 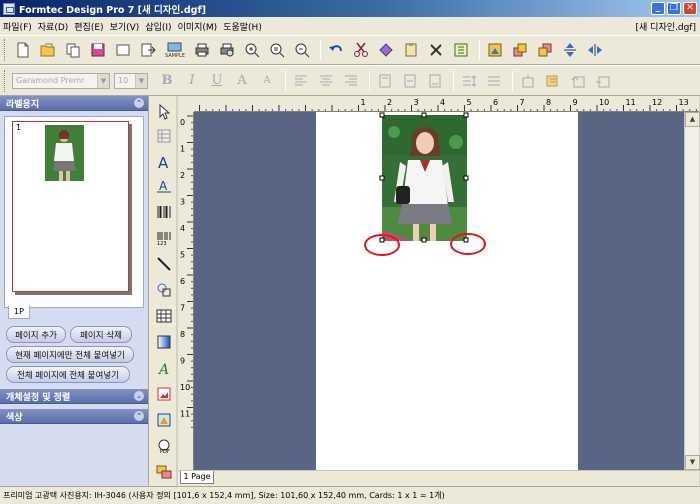 I want to click on page-thumbnail-number: 1, so click(x=19, y=127).